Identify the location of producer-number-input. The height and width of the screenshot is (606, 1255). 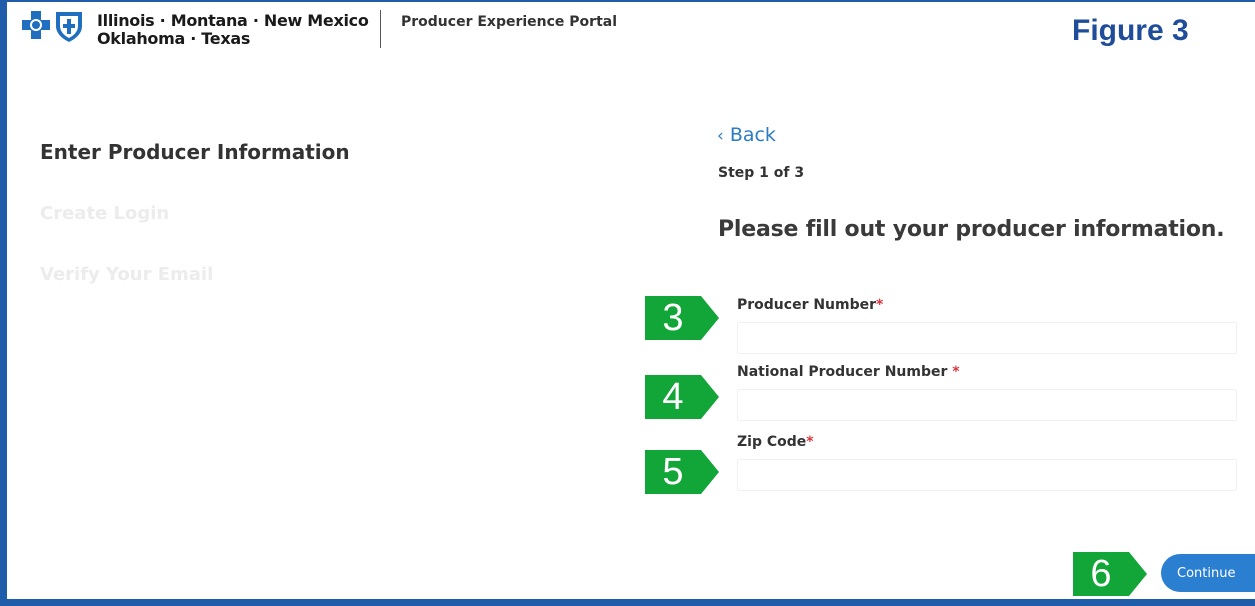
(987, 338).